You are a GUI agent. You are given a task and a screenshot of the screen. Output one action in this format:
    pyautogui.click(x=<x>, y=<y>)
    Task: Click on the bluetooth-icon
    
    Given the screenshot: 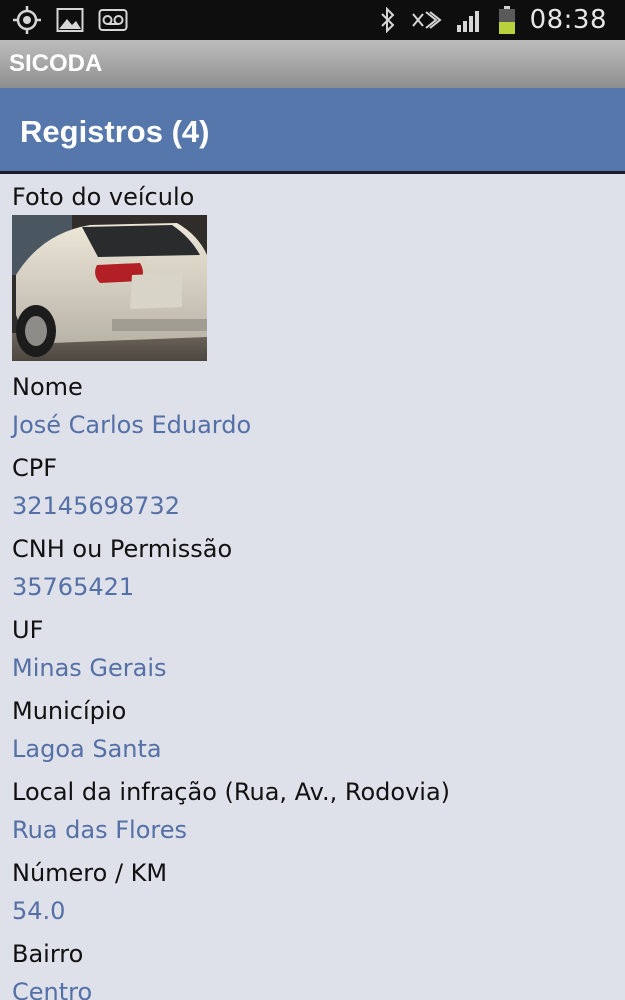 What is the action you would take?
    pyautogui.click(x=388, y=20)
    